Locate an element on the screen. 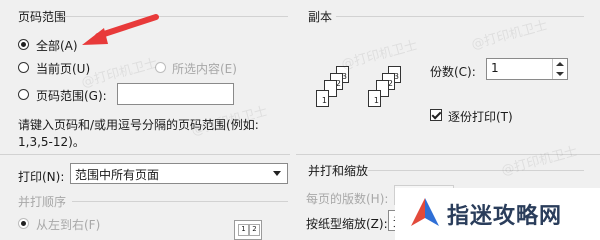 The width and height of the screenshot is (600, 240). page-range-label: 页码范围(G): is located at coordinates (71, 95).